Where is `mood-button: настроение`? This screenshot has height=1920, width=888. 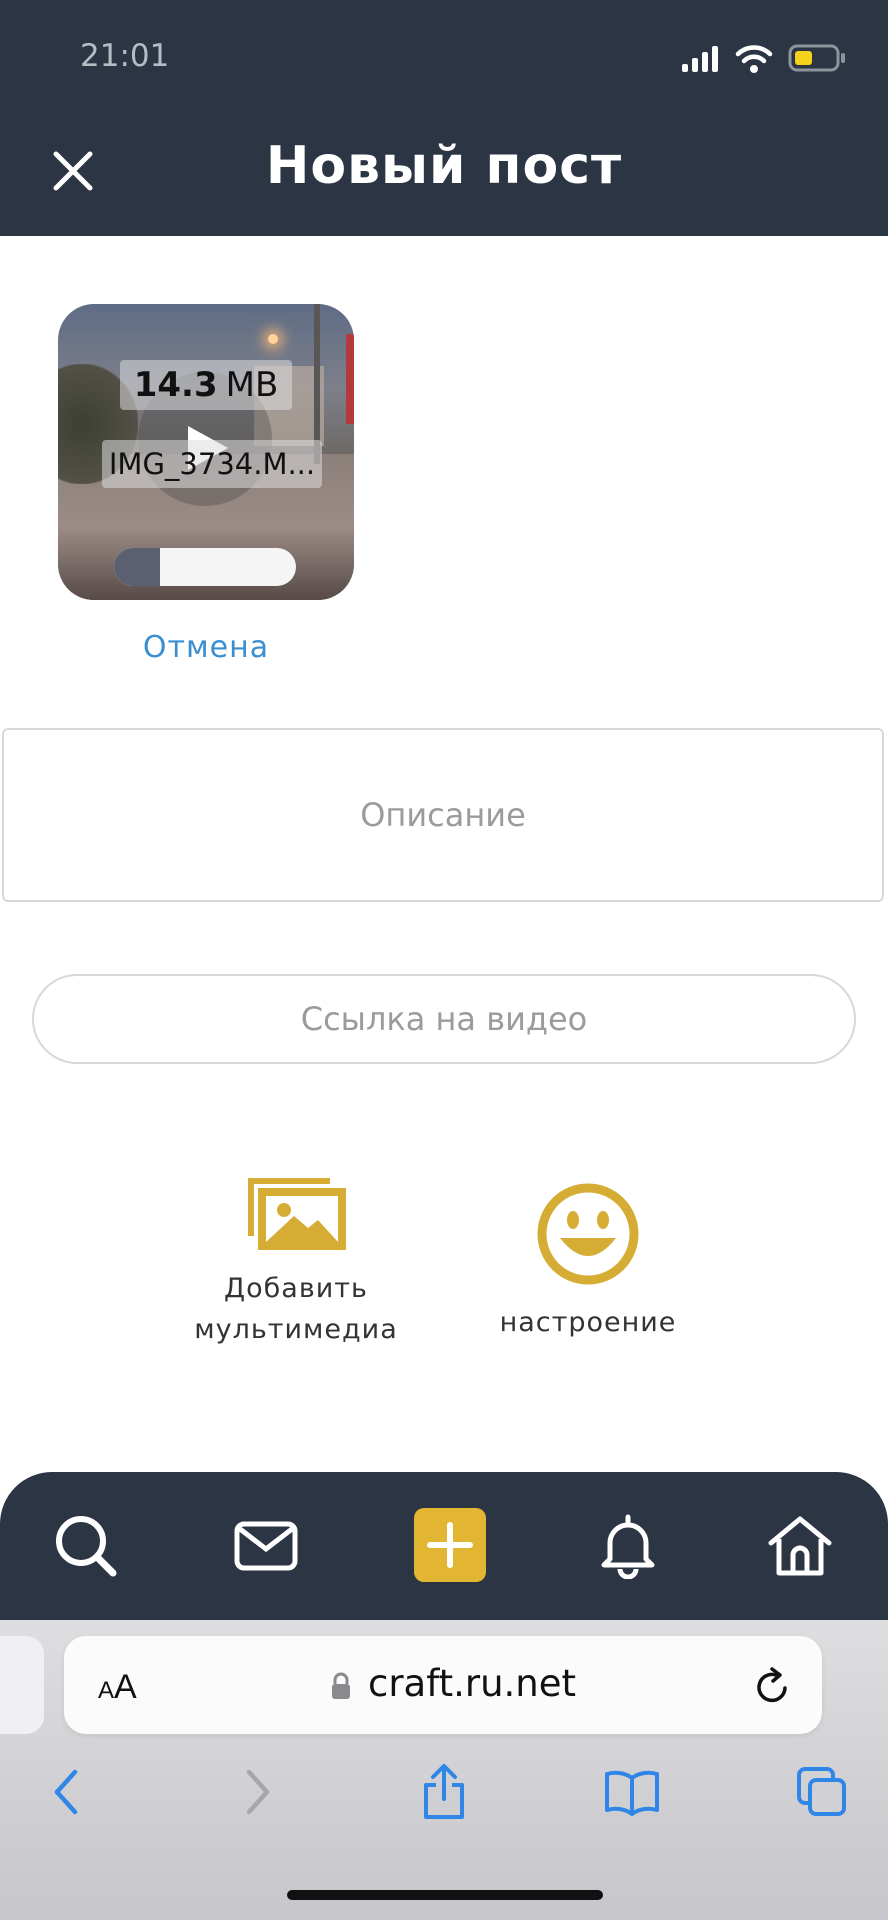
mood-button: настроение is located at coordinates (588, 1262).